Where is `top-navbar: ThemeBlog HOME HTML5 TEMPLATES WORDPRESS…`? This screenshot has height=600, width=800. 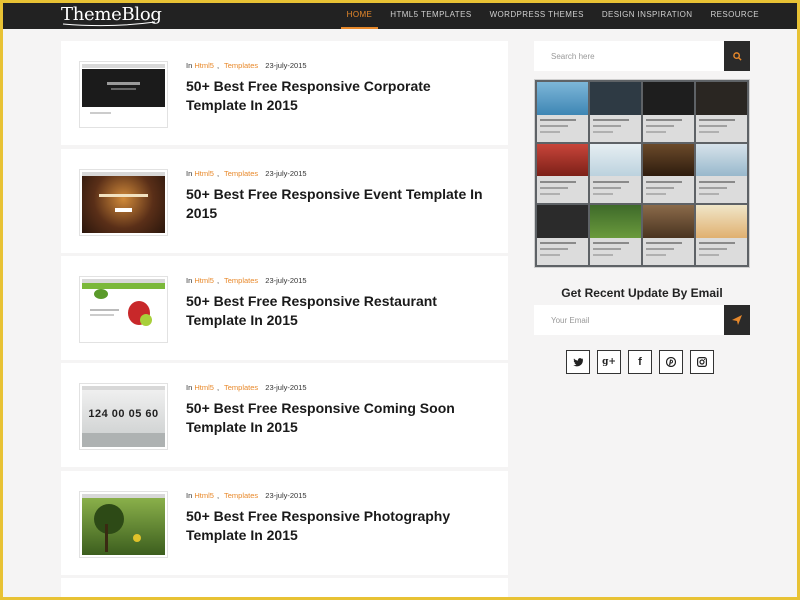
top-navbar: ThemeBlog HOME HTML5 TEMPLATES WORDPRESS… is located at coordinates (400, 16).